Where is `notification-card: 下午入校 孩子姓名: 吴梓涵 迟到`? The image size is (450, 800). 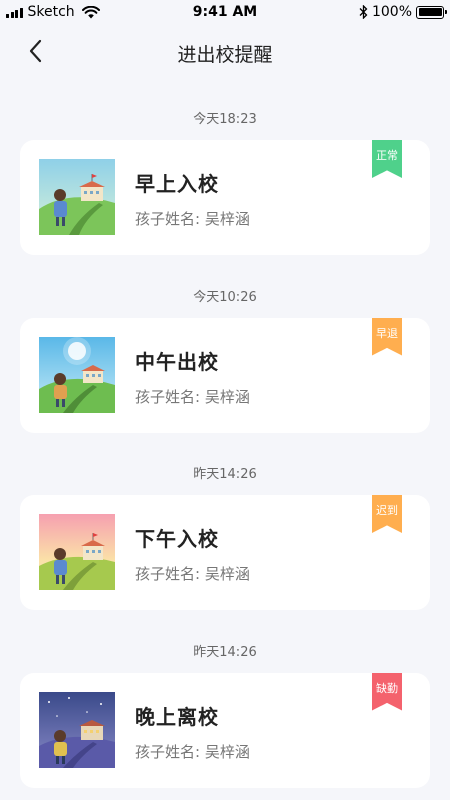 notification-card: 下午入校 孩子姓名: 吴梓涵 迟到 is located at coordinates (225, 552).